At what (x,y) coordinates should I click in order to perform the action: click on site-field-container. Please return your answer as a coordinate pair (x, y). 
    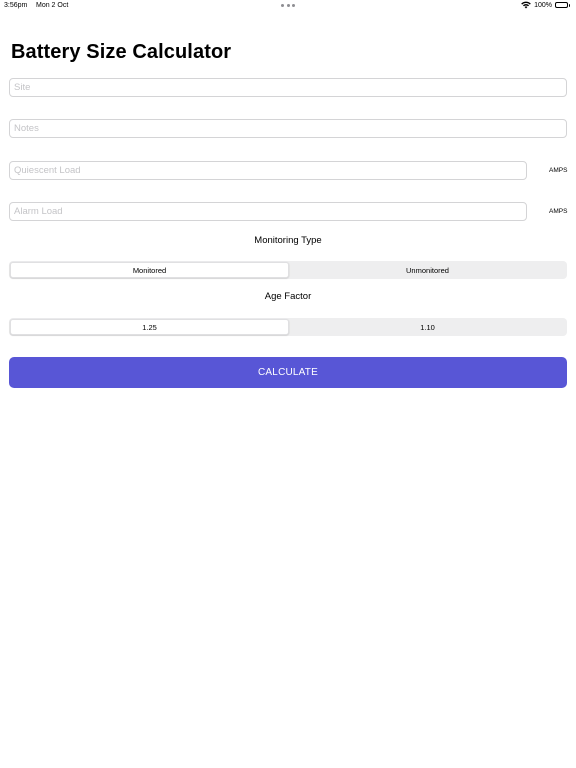
    Looking at the image, I should click on (288, 87).